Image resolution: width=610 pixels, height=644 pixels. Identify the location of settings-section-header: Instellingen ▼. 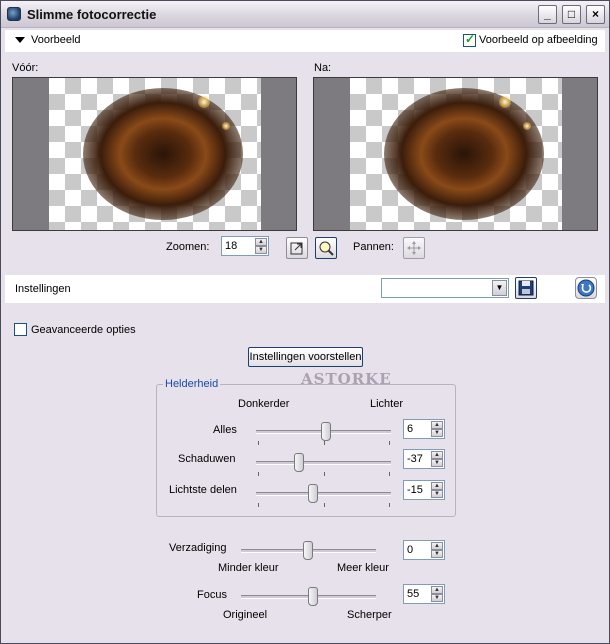
(305, 289).